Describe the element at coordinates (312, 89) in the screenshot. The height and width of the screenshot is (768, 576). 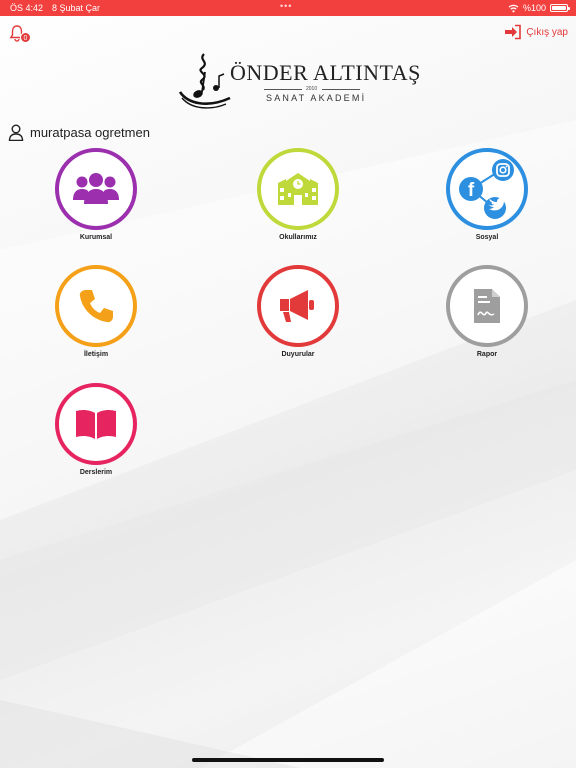
I see `logo-year: 2010` at that location.